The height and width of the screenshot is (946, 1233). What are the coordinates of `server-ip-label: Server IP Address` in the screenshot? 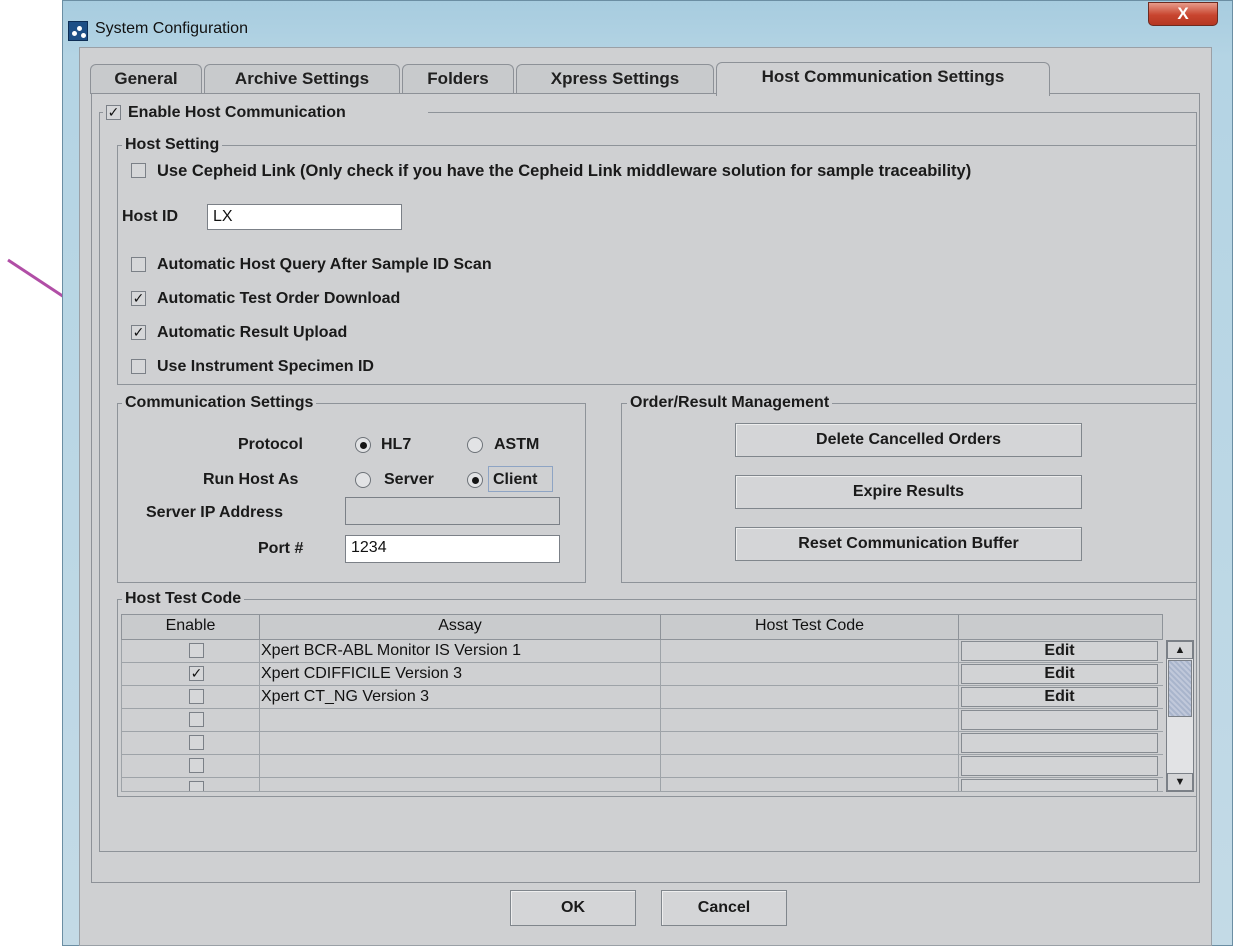 It's located at (214, 512).